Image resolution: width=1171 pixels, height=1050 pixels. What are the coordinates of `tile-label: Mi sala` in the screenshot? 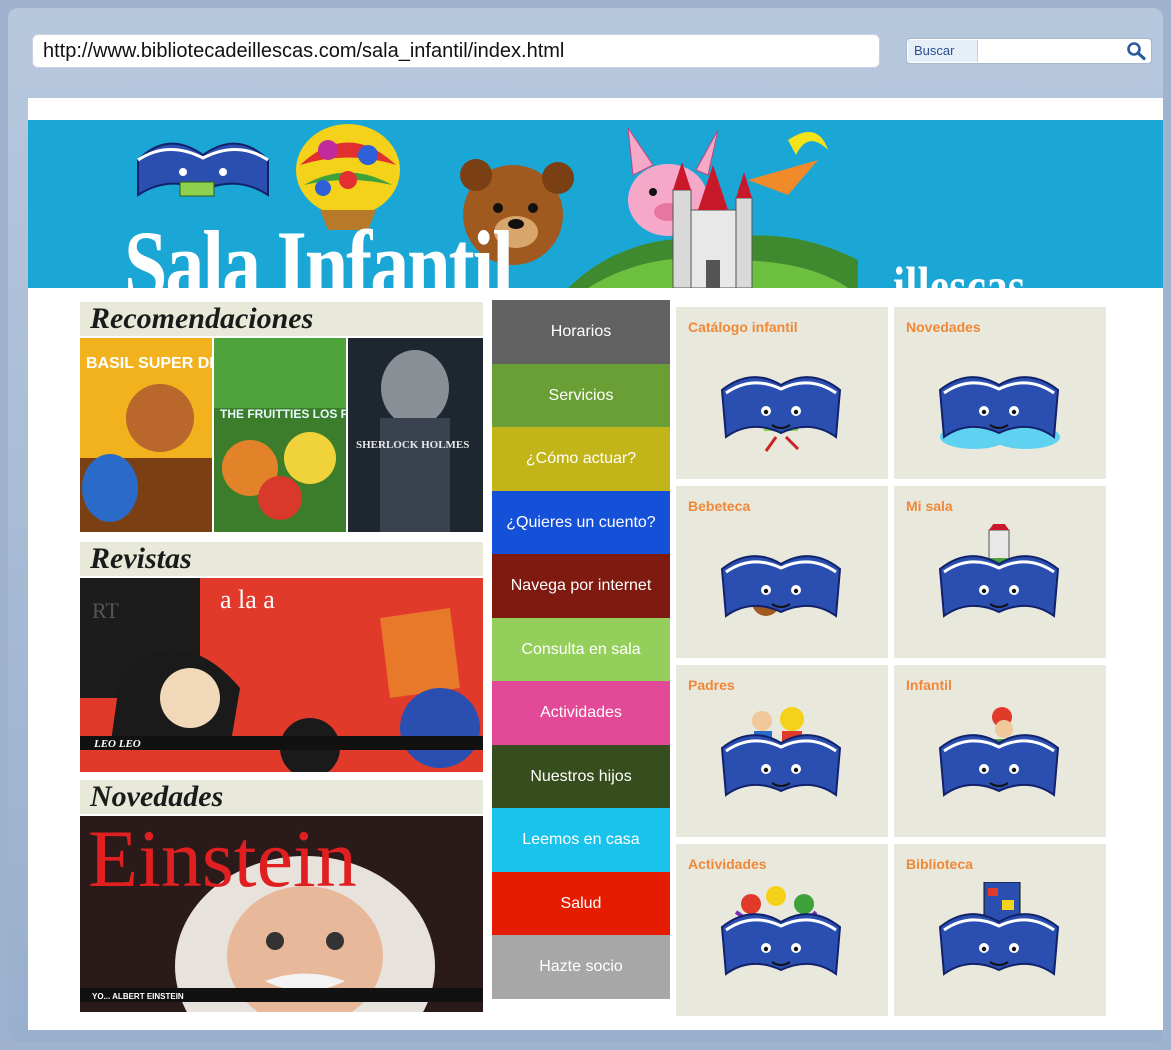 It's located at (929, 506).